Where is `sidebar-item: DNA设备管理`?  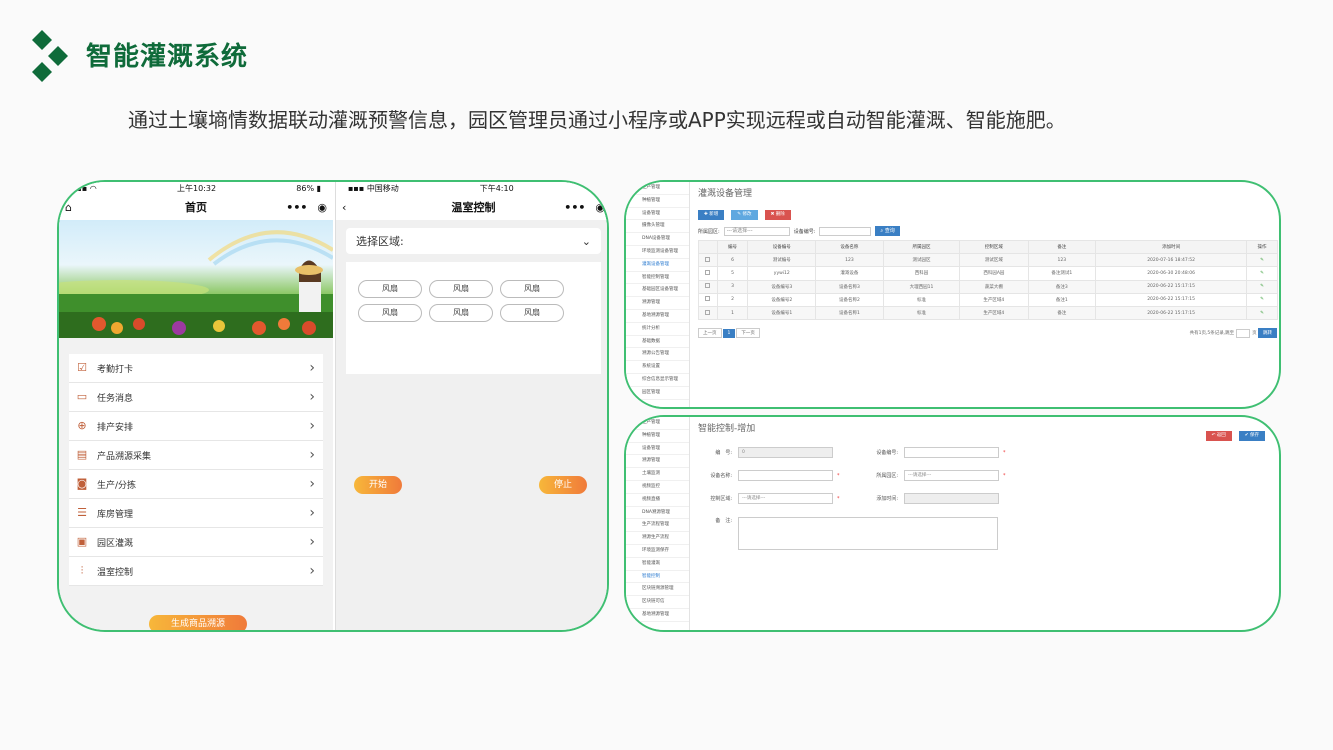 sidebar-item: DNA设备管理 is located at coordinates (657, 239).